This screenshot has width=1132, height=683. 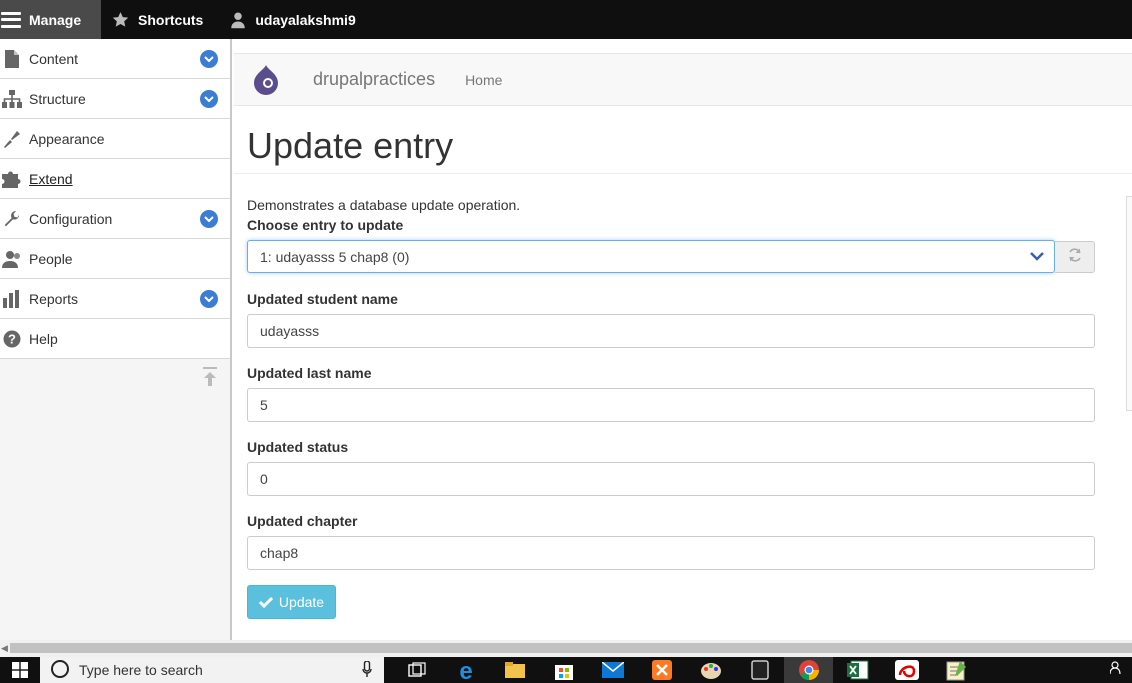 I want to click on sidebar-item-structure: Structure, so click(x=115, y=99).